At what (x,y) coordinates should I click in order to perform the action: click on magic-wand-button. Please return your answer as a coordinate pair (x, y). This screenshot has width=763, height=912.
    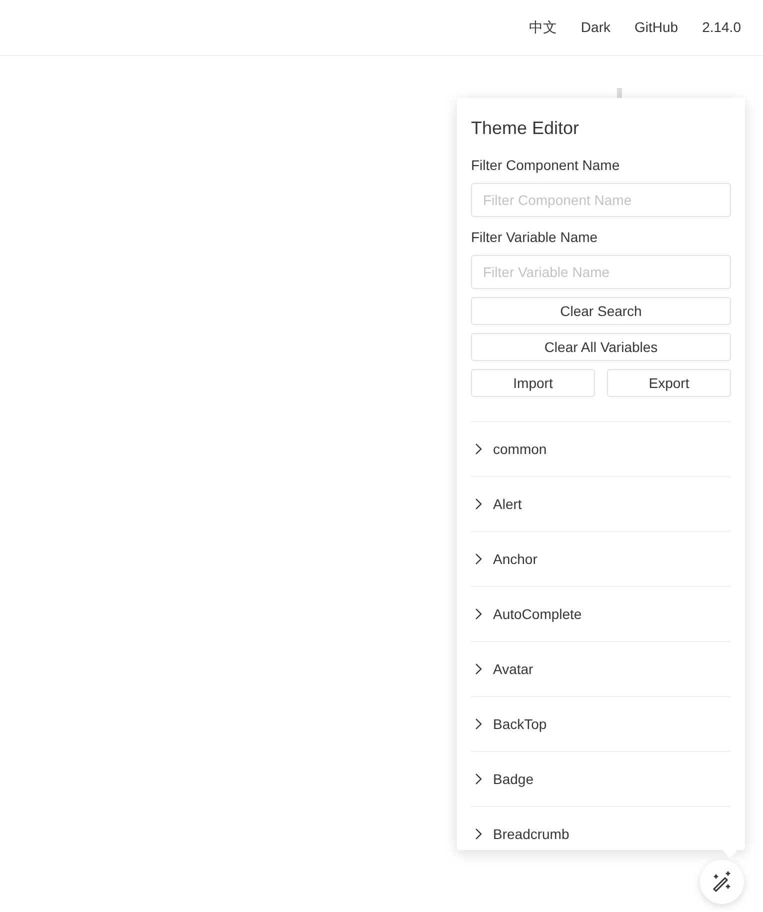
    Looking at the image, I should click on (722, 882).